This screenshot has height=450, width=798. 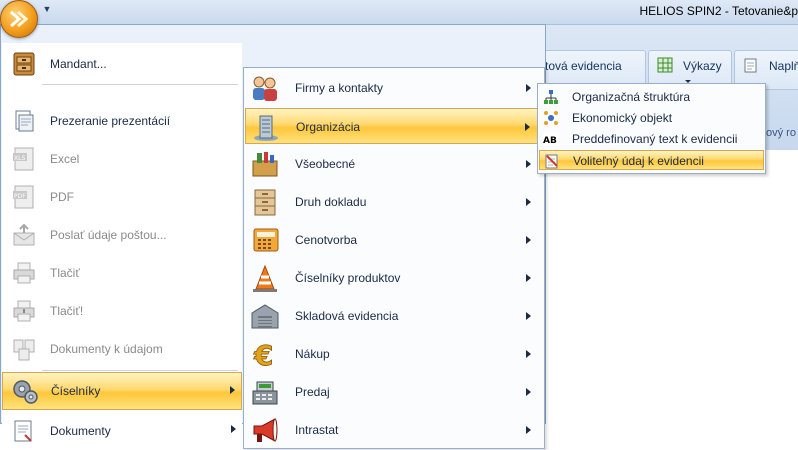 I want to click on fill-document-icon, so click(x=750, y=65).